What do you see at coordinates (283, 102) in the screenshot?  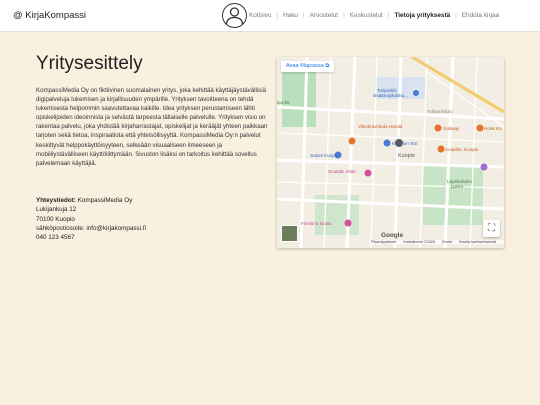 I see `map-label-ipu: ipu-llo` at bounding box center [283, 102].